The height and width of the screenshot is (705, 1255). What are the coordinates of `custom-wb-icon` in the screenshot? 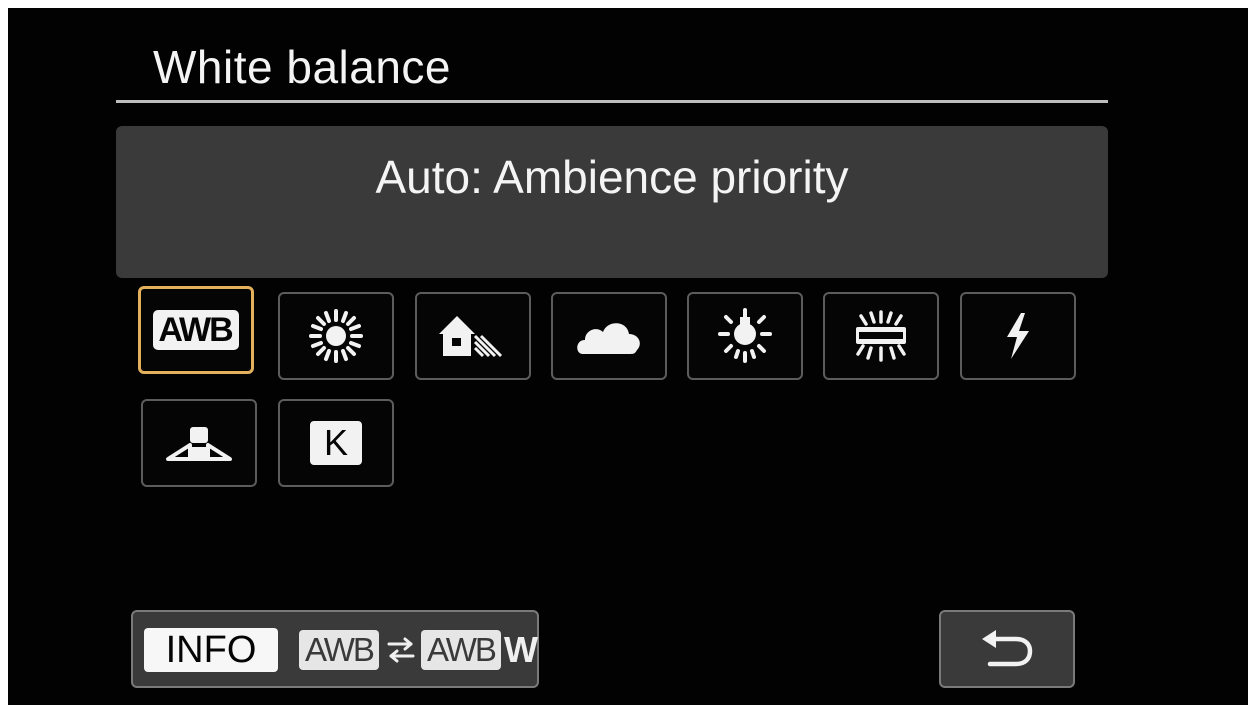 It's located at (199, 444).